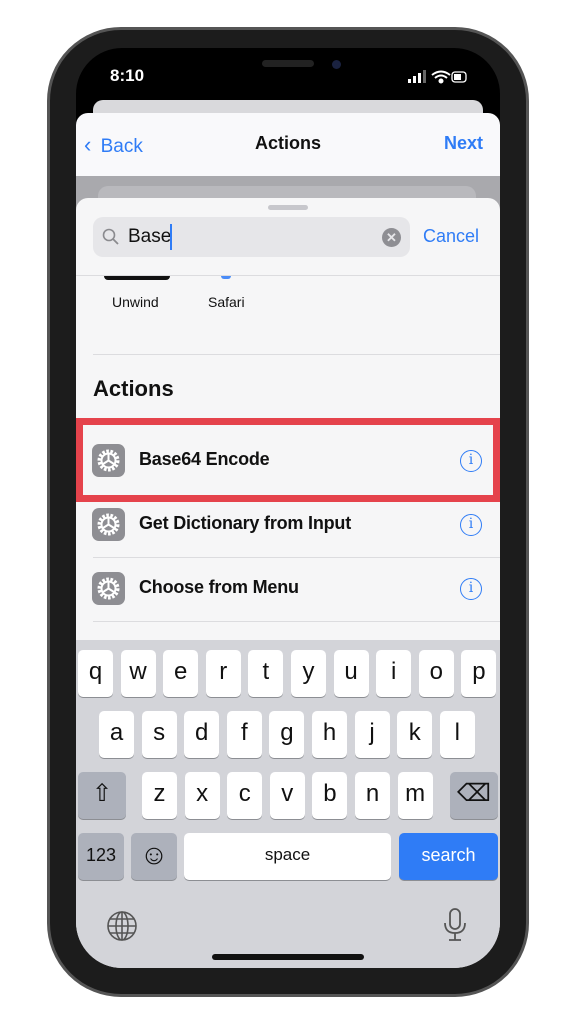  Describe the element at coordinates (159, 734) in the screenshot. I see `key-s: s` at that location.